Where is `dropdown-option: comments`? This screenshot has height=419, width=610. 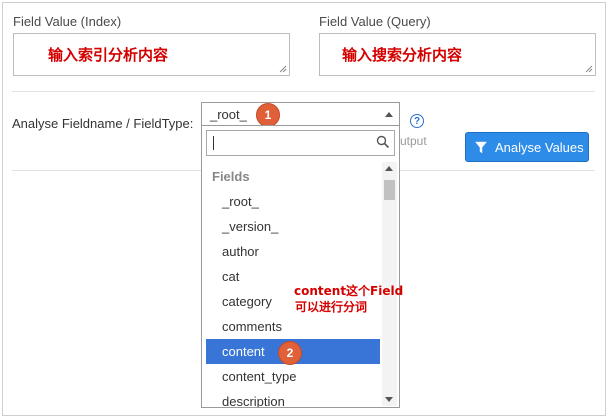
dropdown-option: comments is located at coordinates (293, 326).